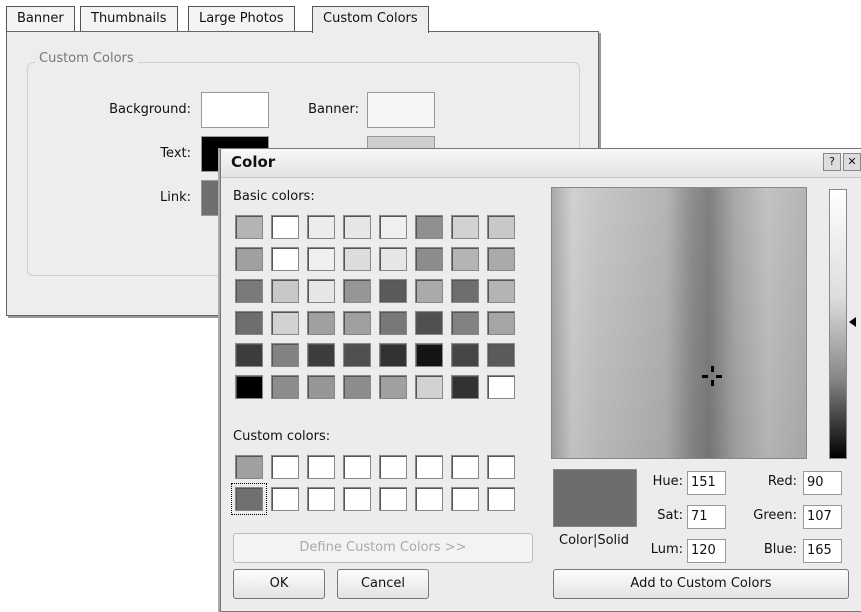 The width and height of the screenshot is (861, 612). I want to click on link-label: Link:, so click(175, 197).